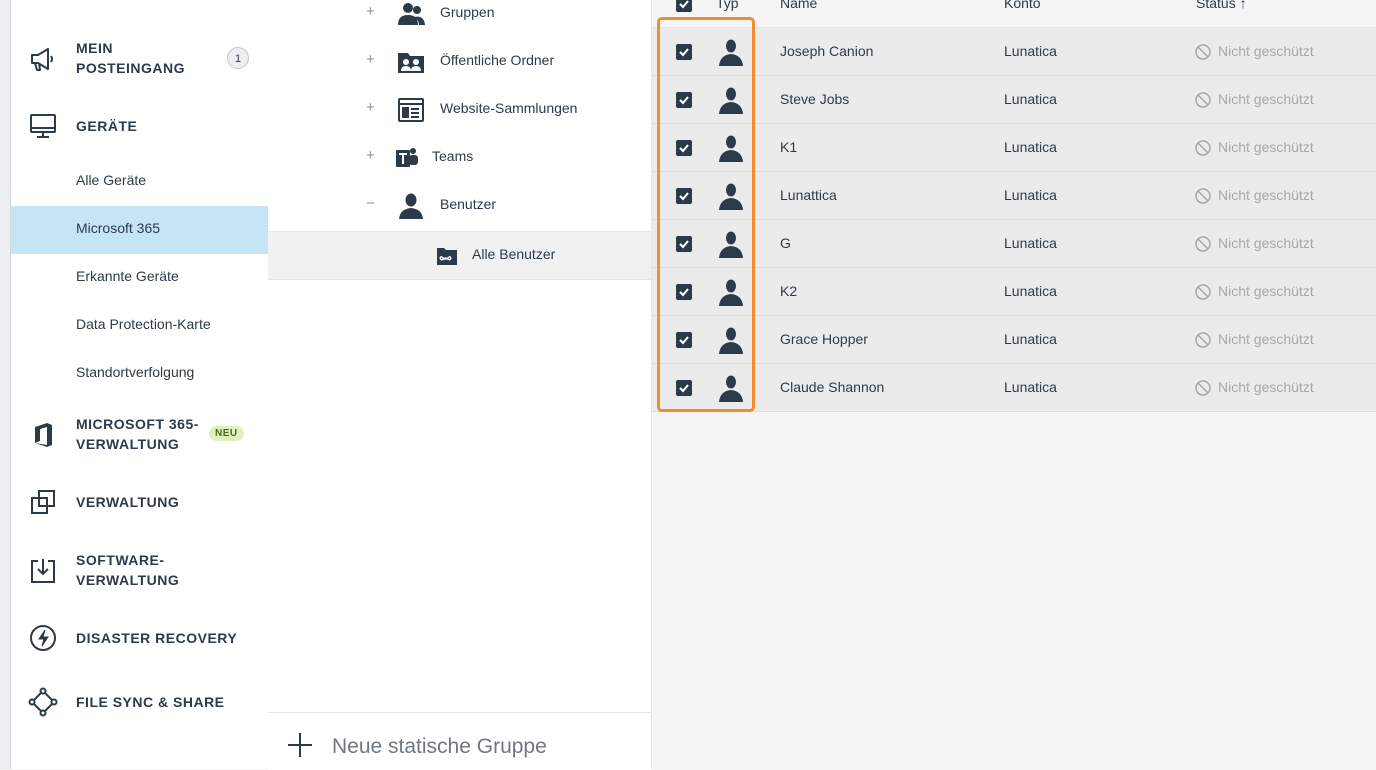 This screenshot has width=1376, height=770. Describe the element at coordinates (684, 6) in the screenshot. I see `select-all-checkbox` at that location.